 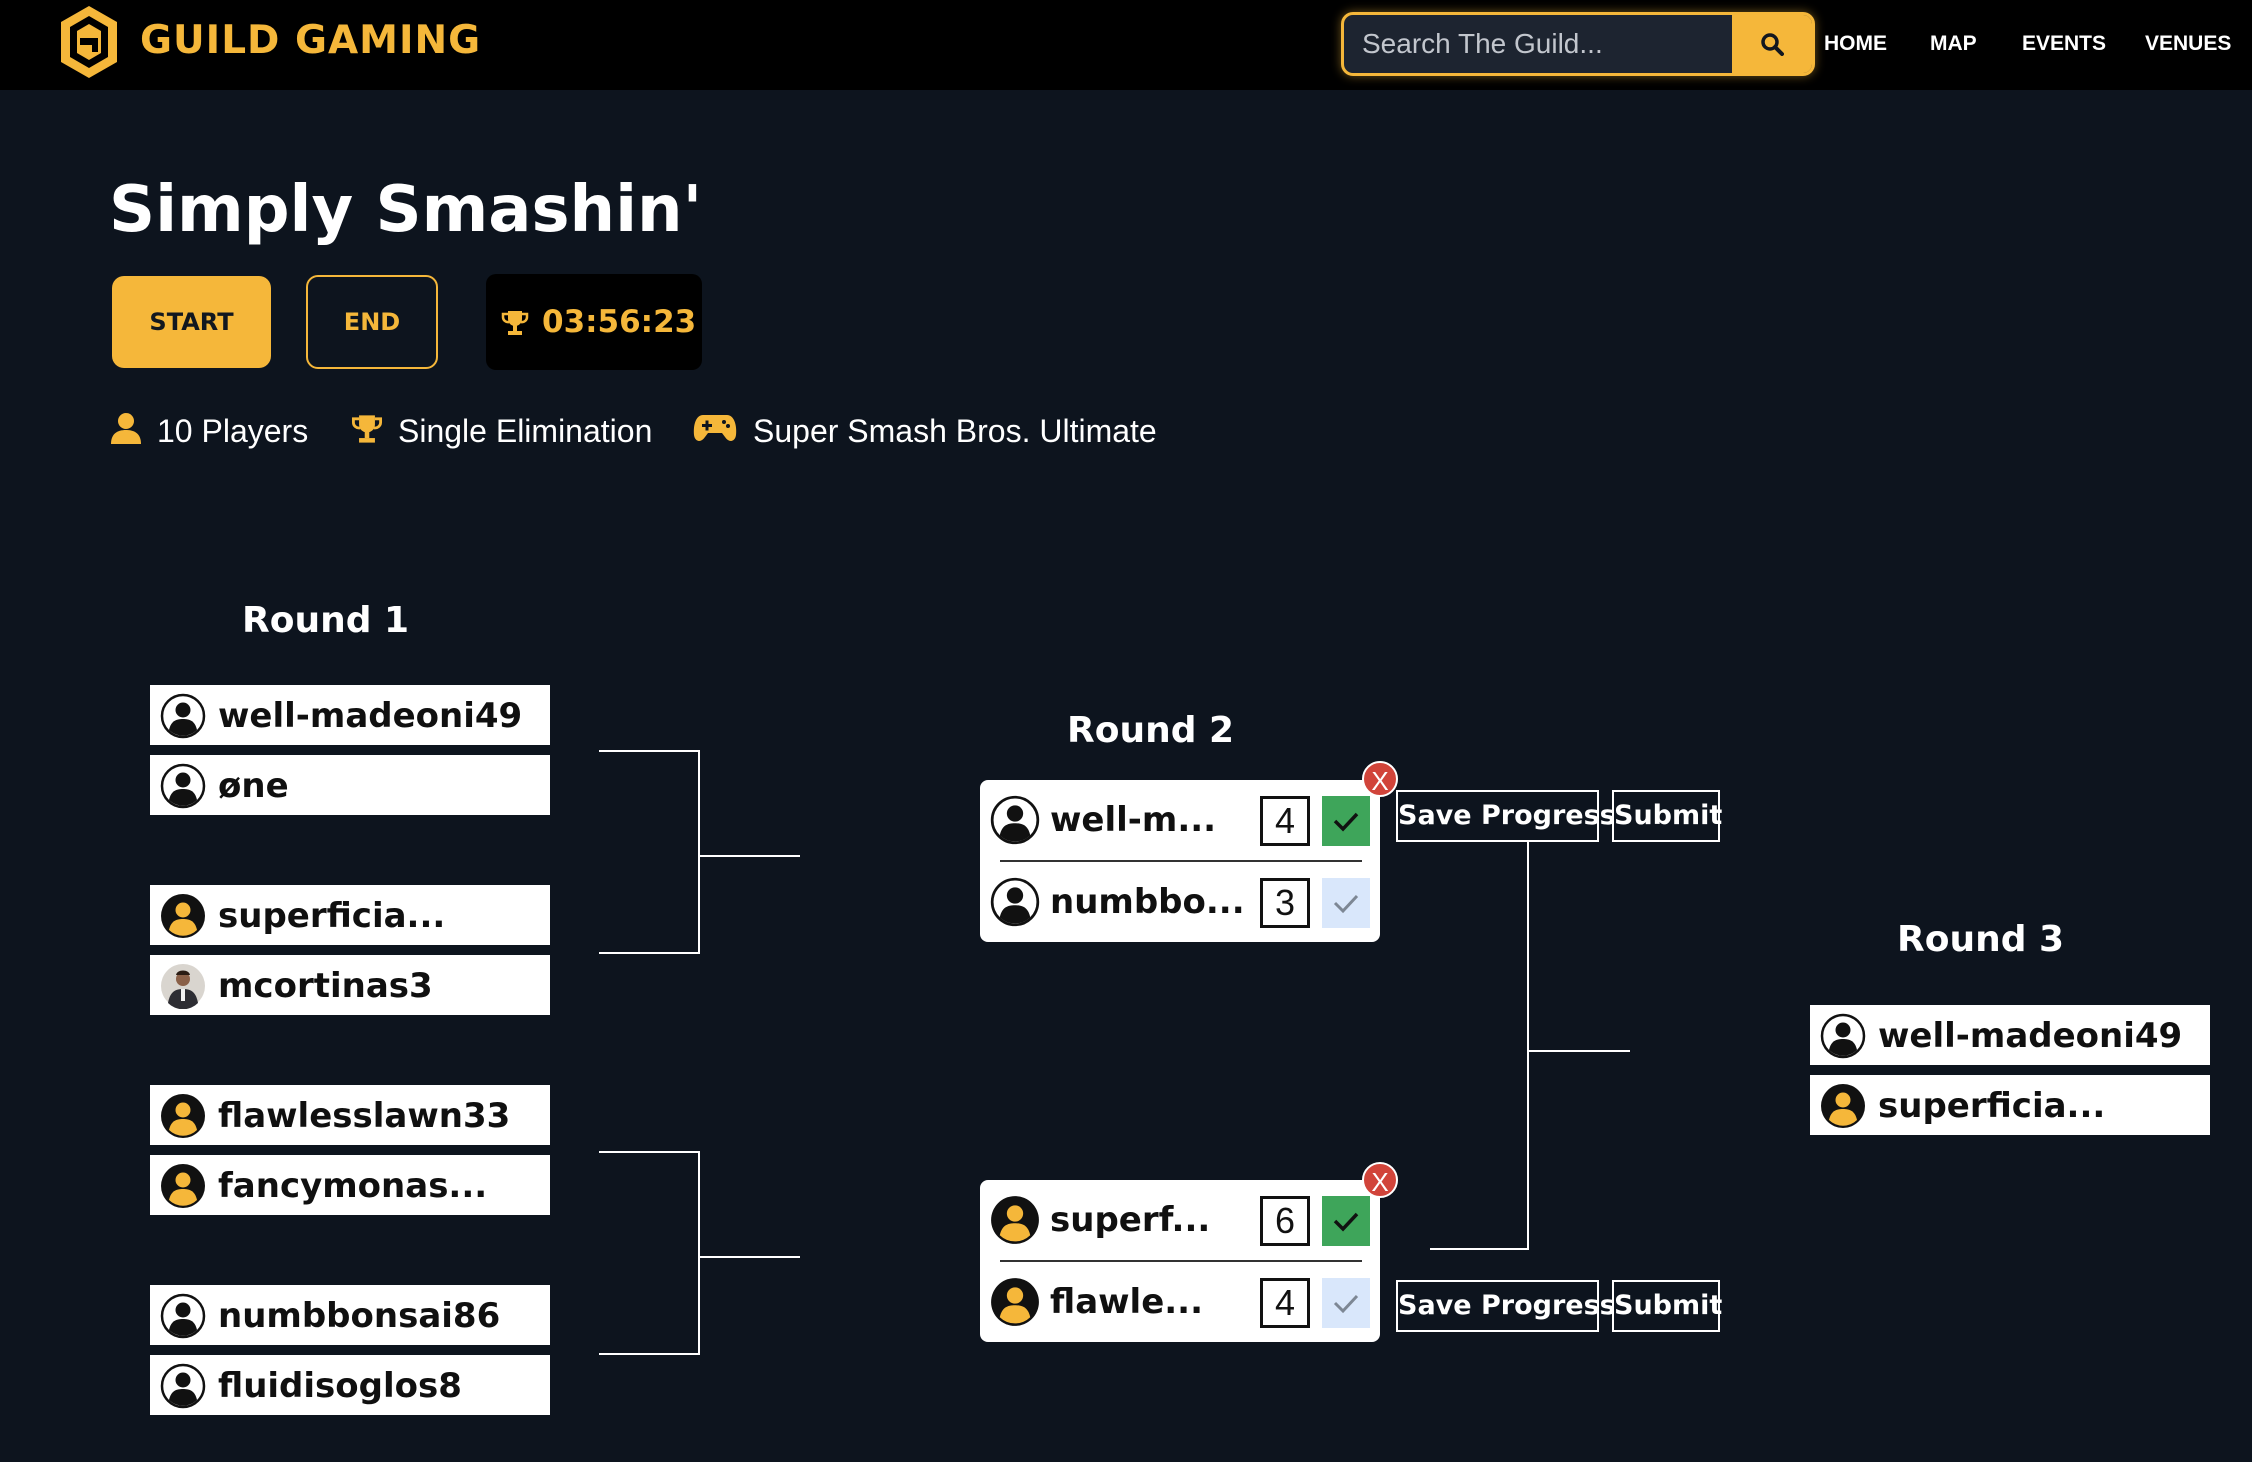 What do you see at coordinates (350, 785) in the screenshot?
I see `round-1-slot: øne` at bounding box center [350, 785].